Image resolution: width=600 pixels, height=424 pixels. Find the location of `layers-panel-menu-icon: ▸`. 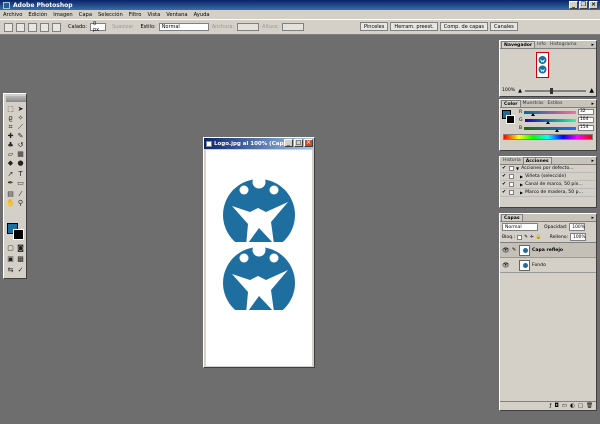

layers-panel-menu-icon: ▸ is located at coordinates (592, 218).